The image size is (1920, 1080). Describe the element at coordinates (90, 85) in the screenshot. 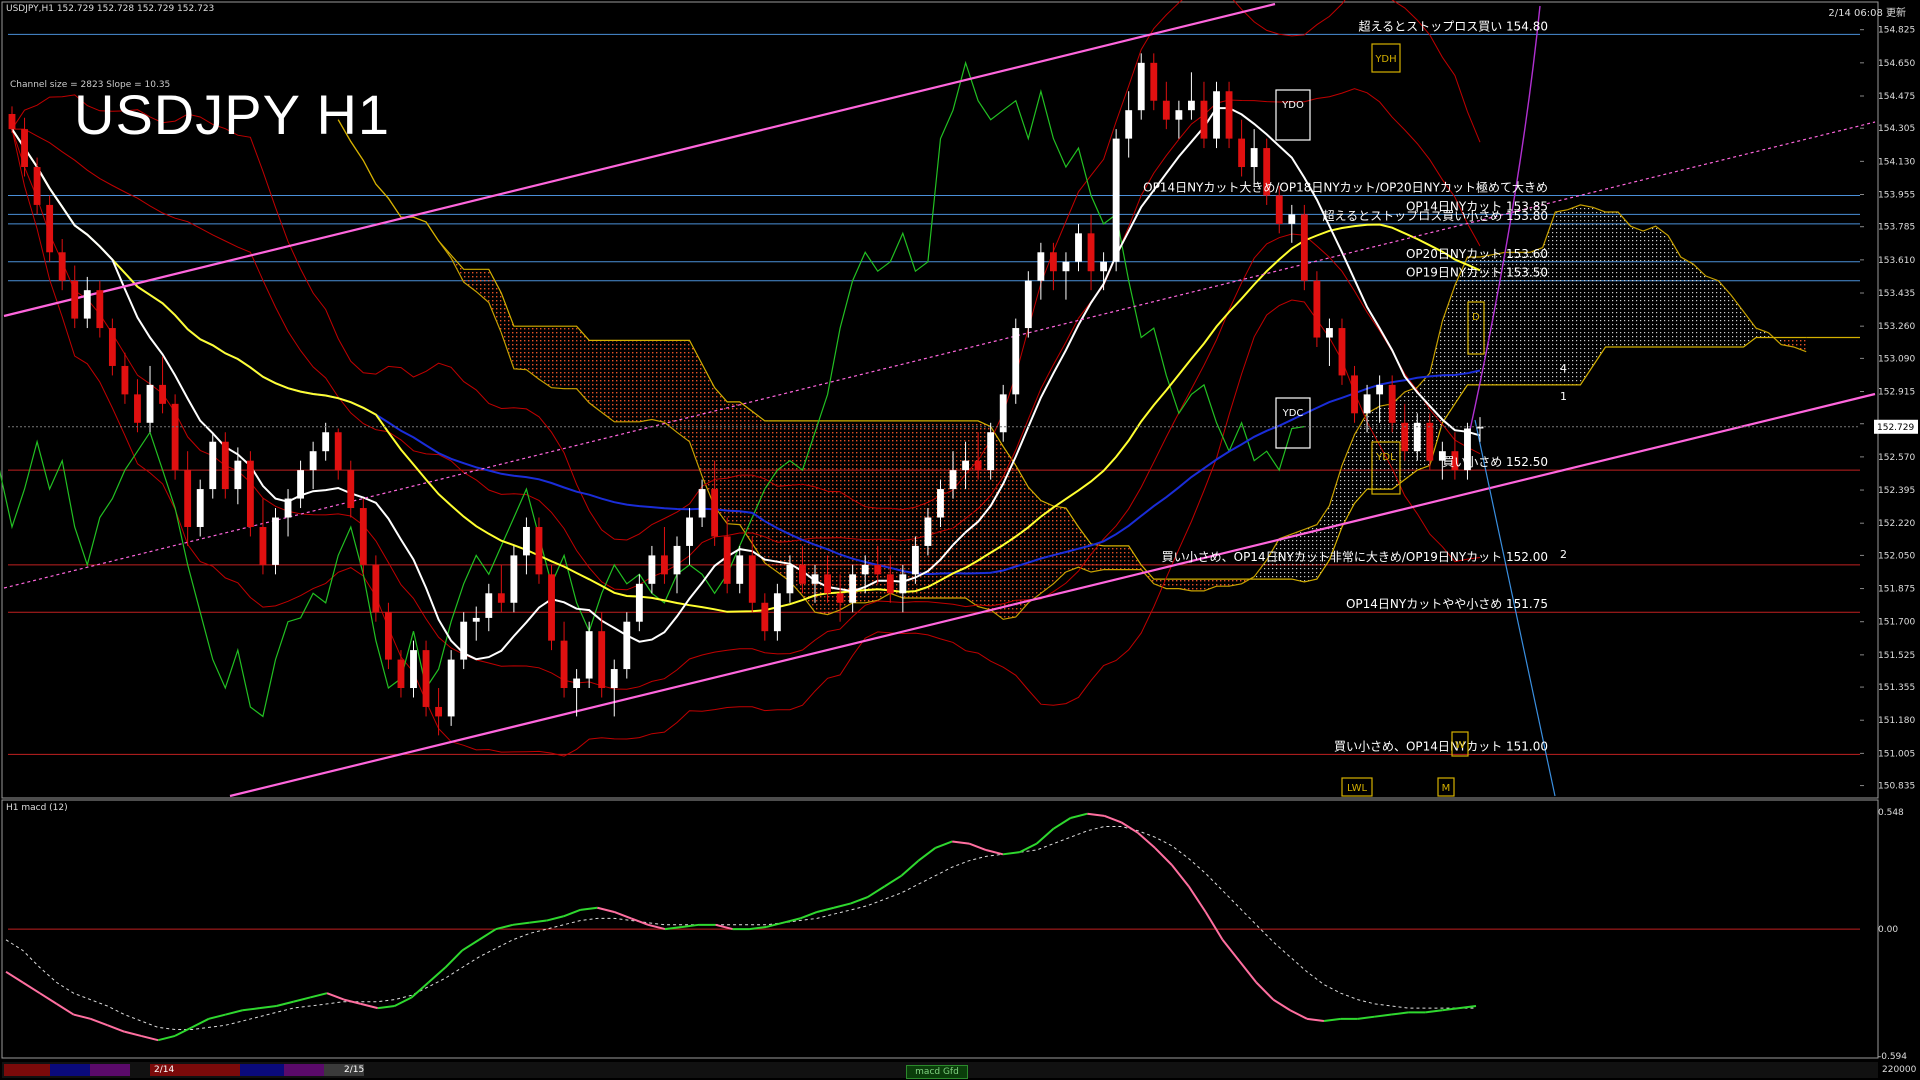

I see `channel-info: Channel size = 2823 Slope = 10.35` at that location.